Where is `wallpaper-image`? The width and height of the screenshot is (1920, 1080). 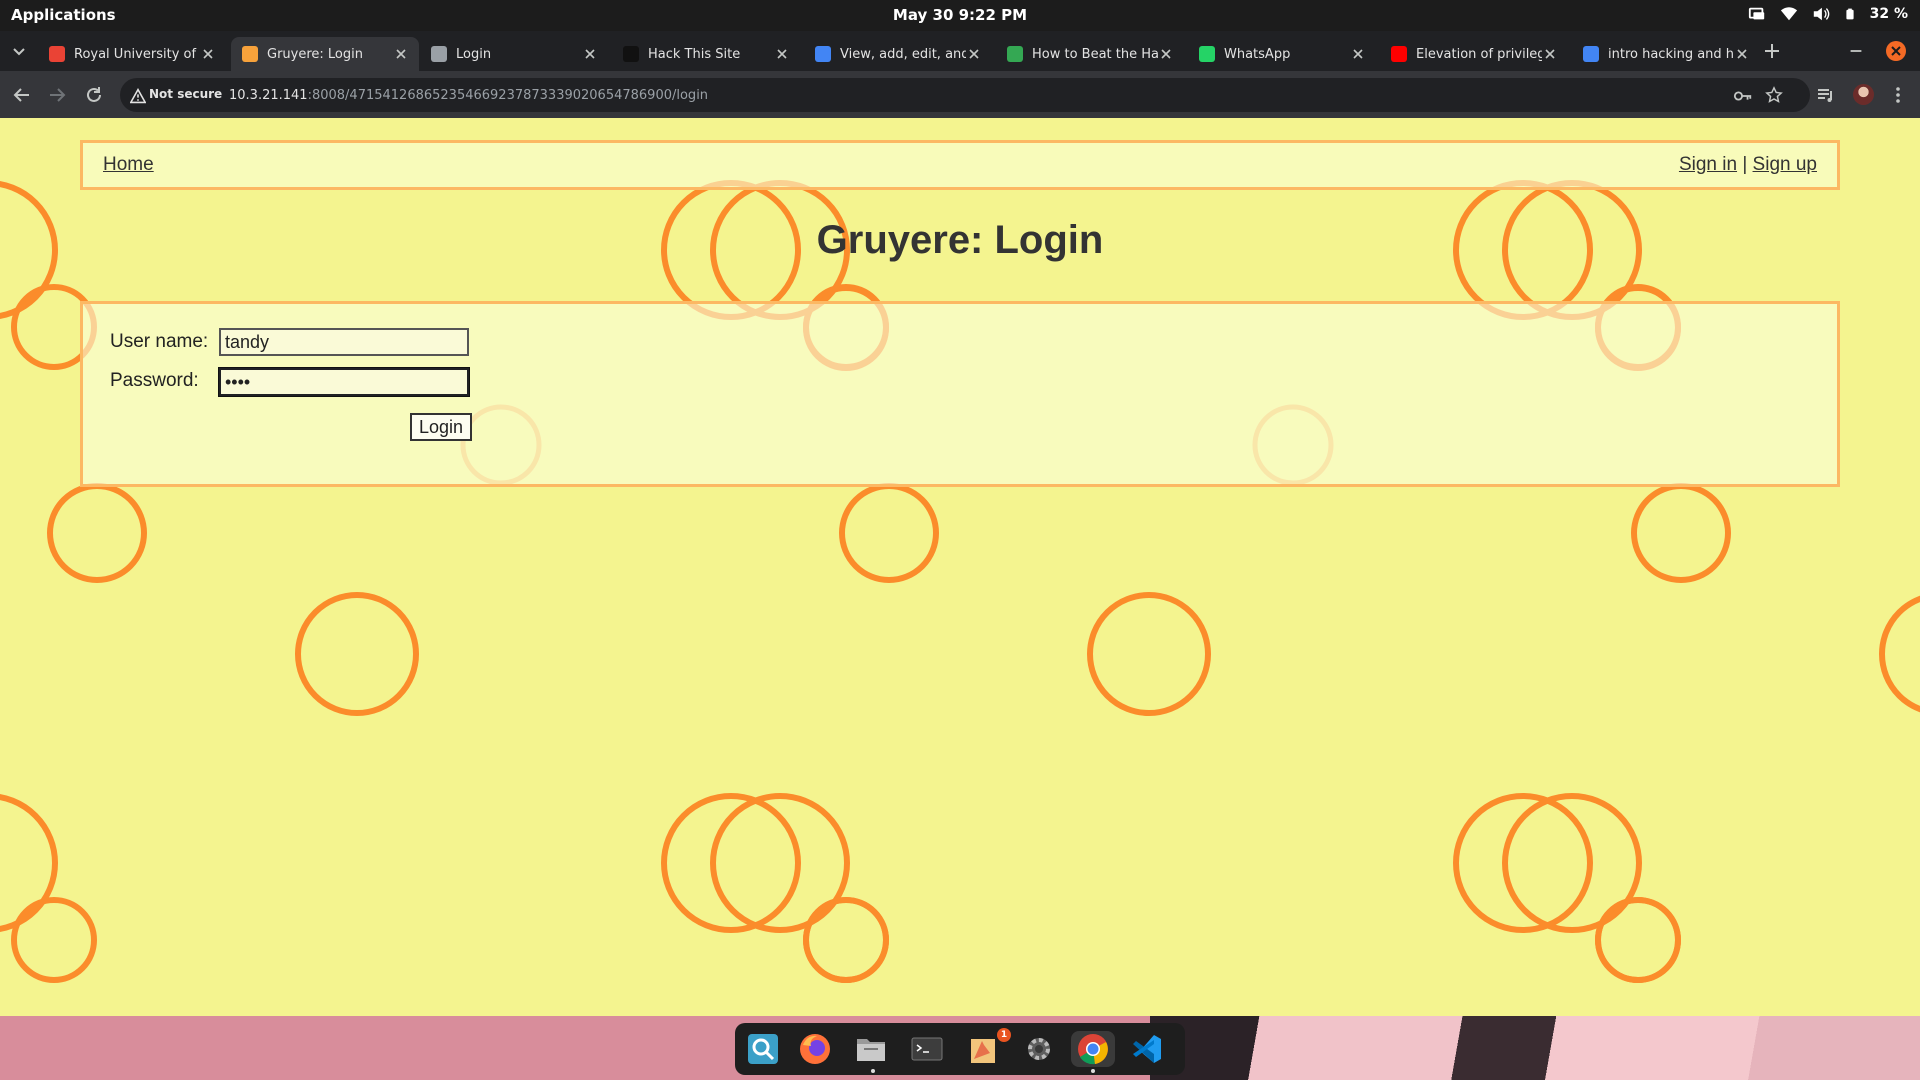
wallpaper-image is located at coordinates (1535, 1048).